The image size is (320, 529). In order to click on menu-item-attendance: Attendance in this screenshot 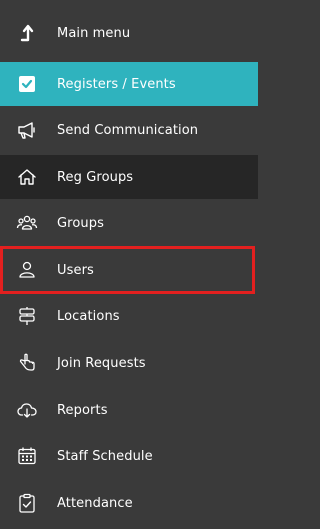, I will do `click(129, 503)`.